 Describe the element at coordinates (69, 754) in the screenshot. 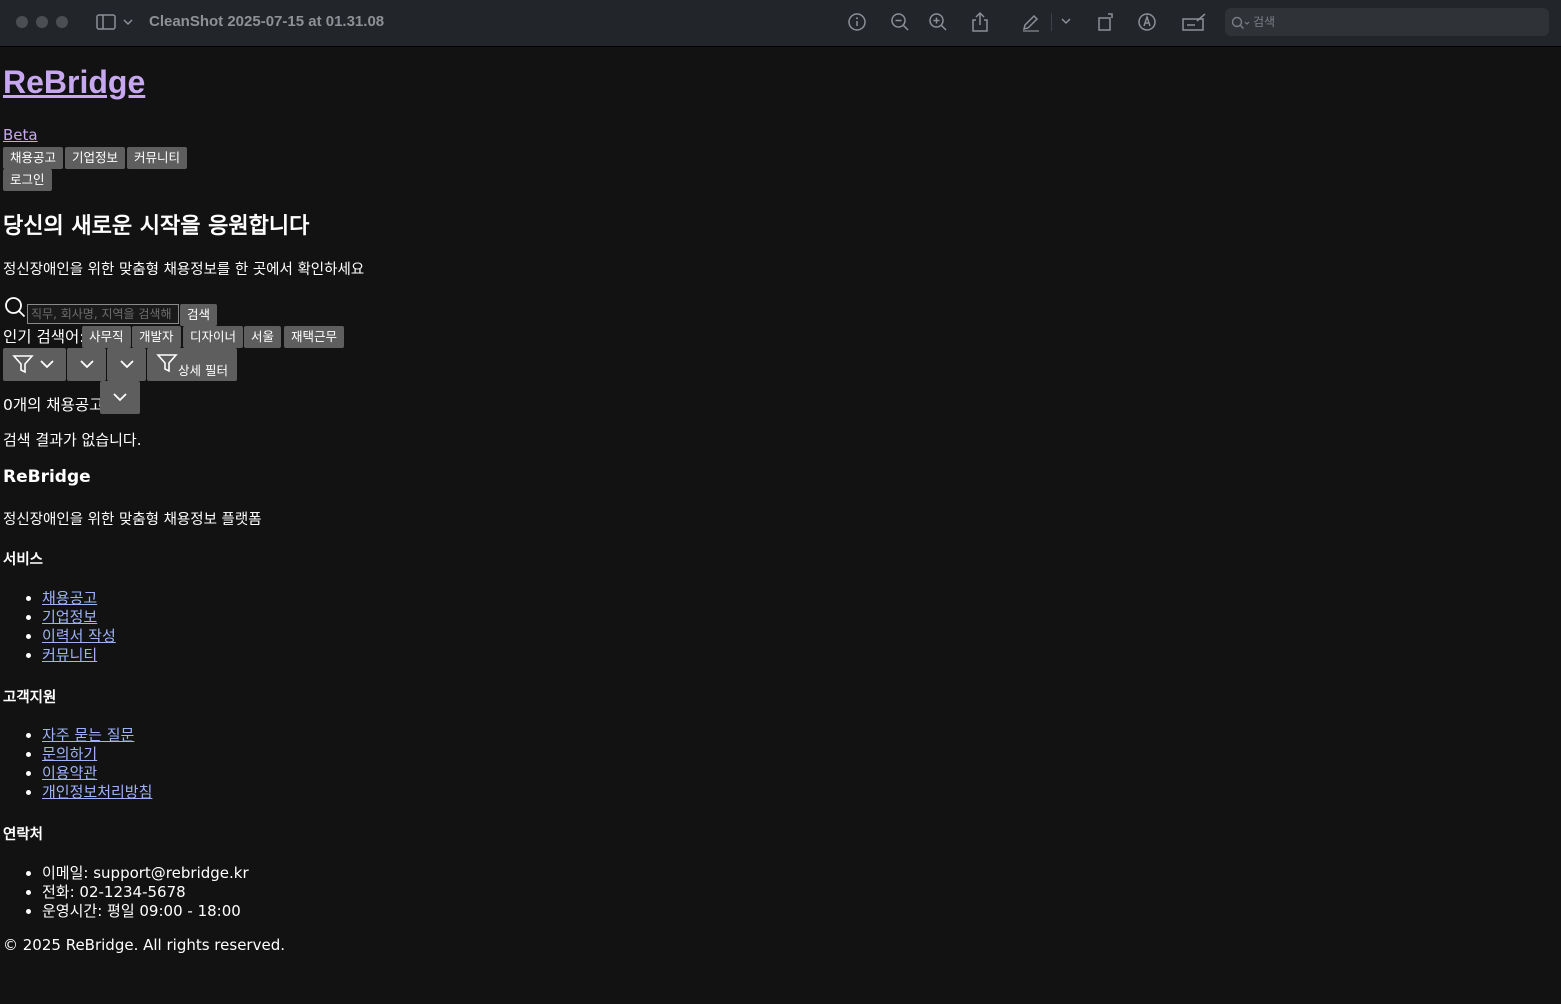

I see `footer-link-contact: 문의하기` at that location.